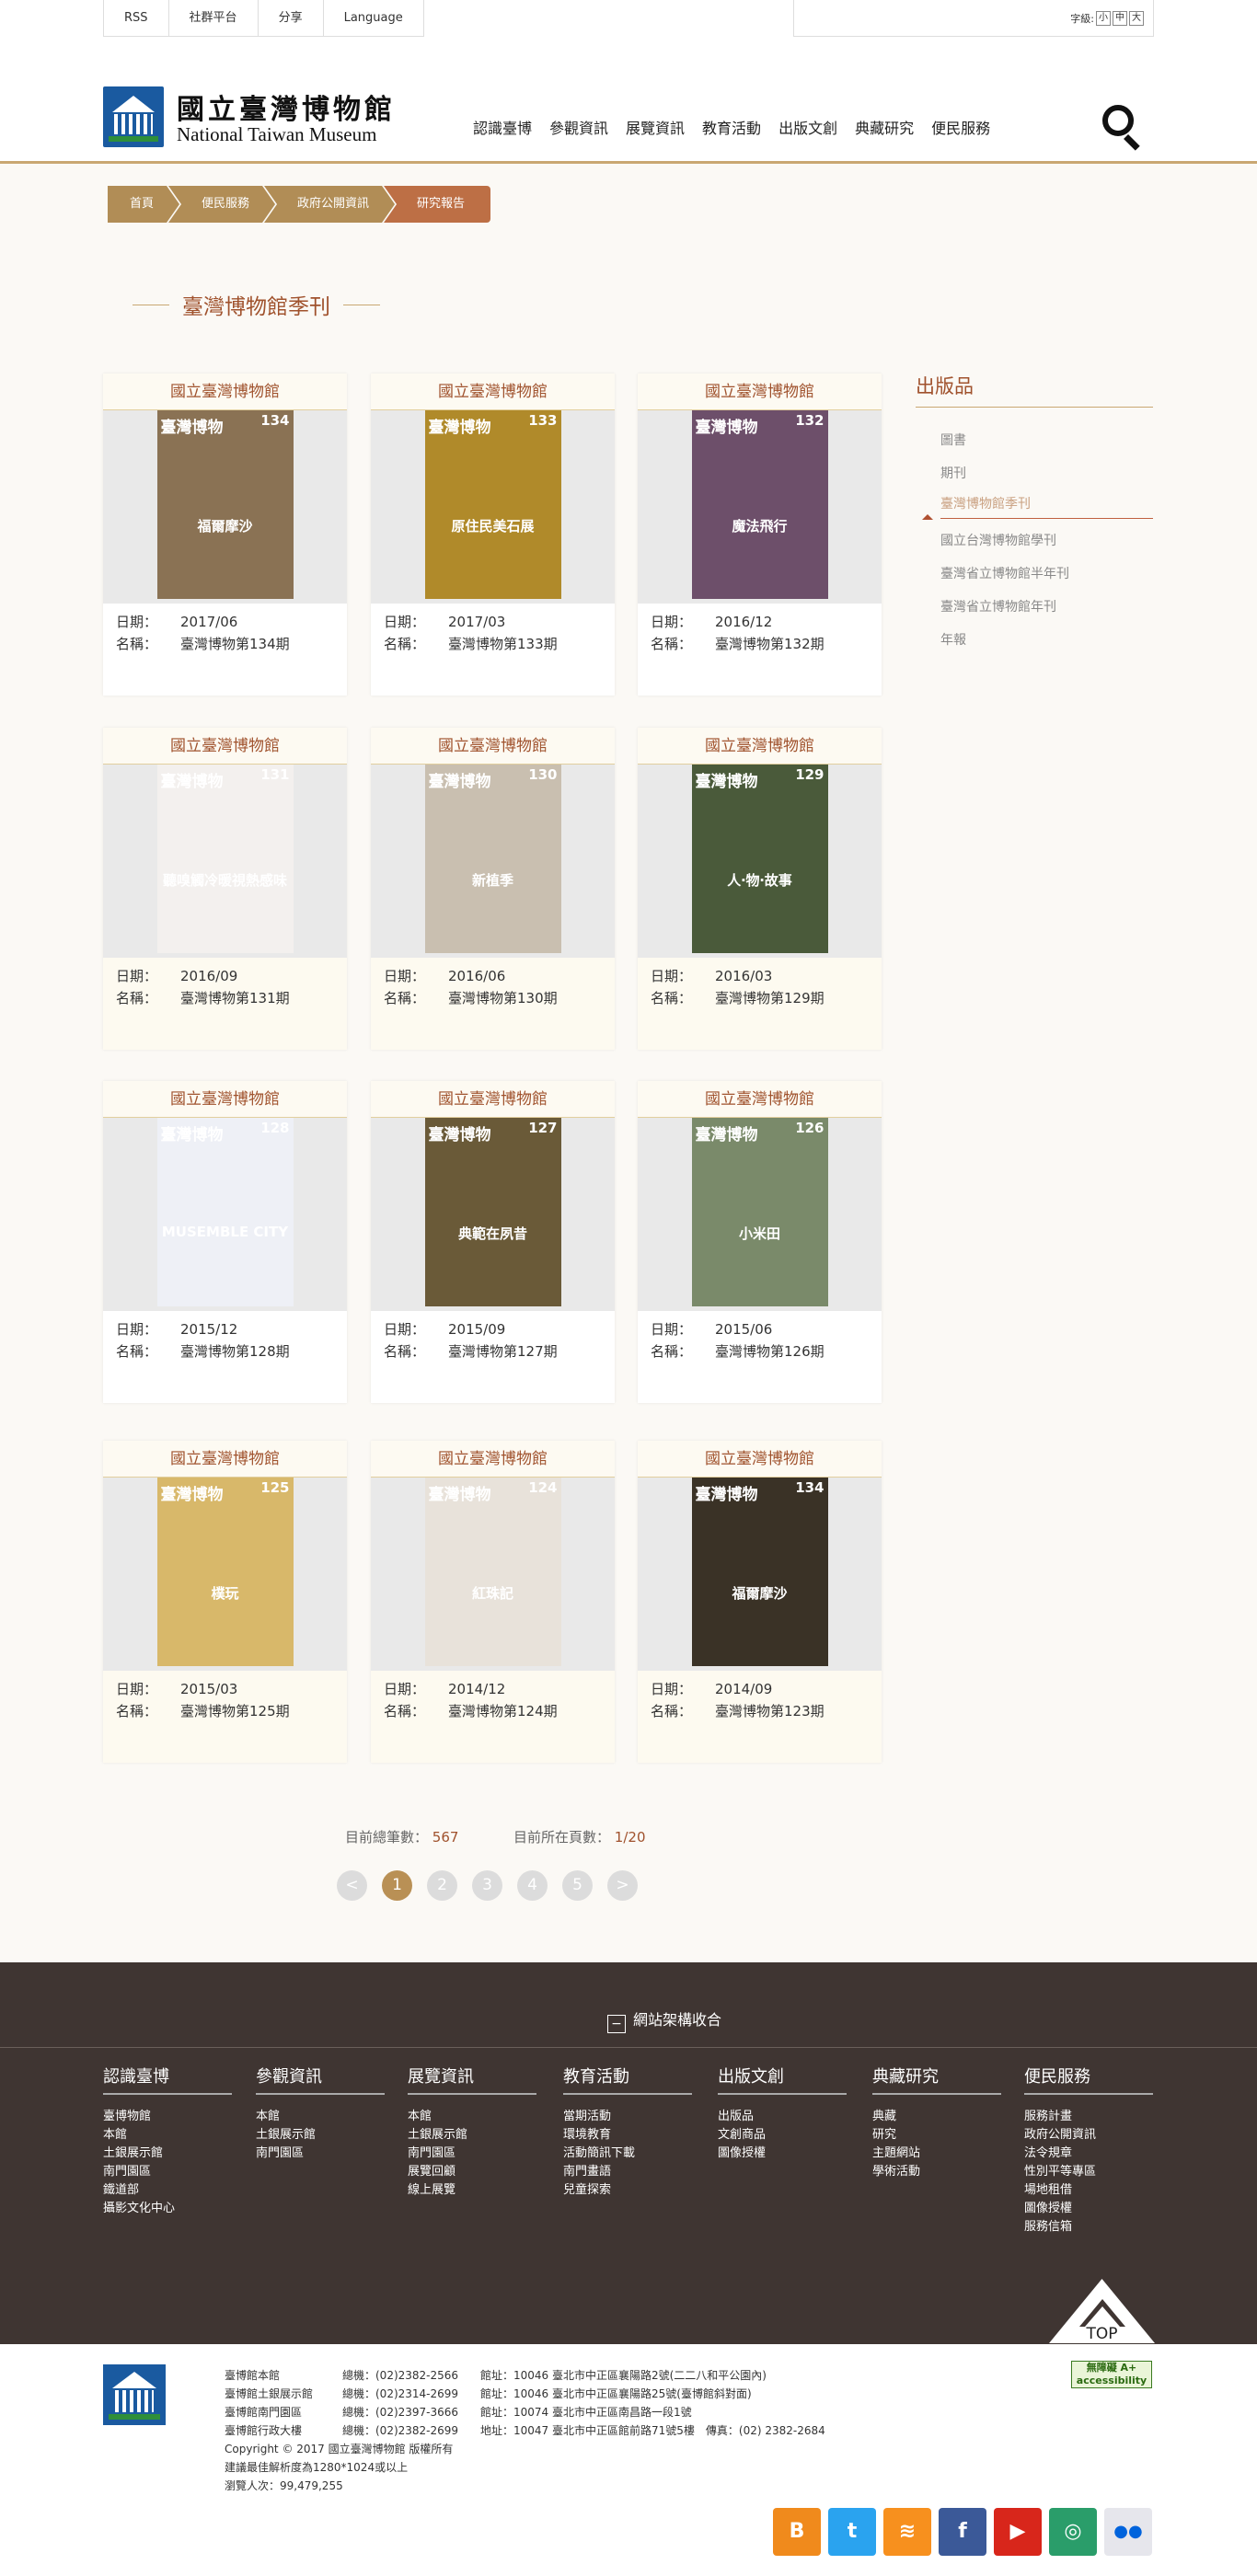 The height and width of the screenshot is (2576, 1257). Describe the element at coordinates (936, 2154) in the screenshot. I see `footer-link: 主題網站` at that location.